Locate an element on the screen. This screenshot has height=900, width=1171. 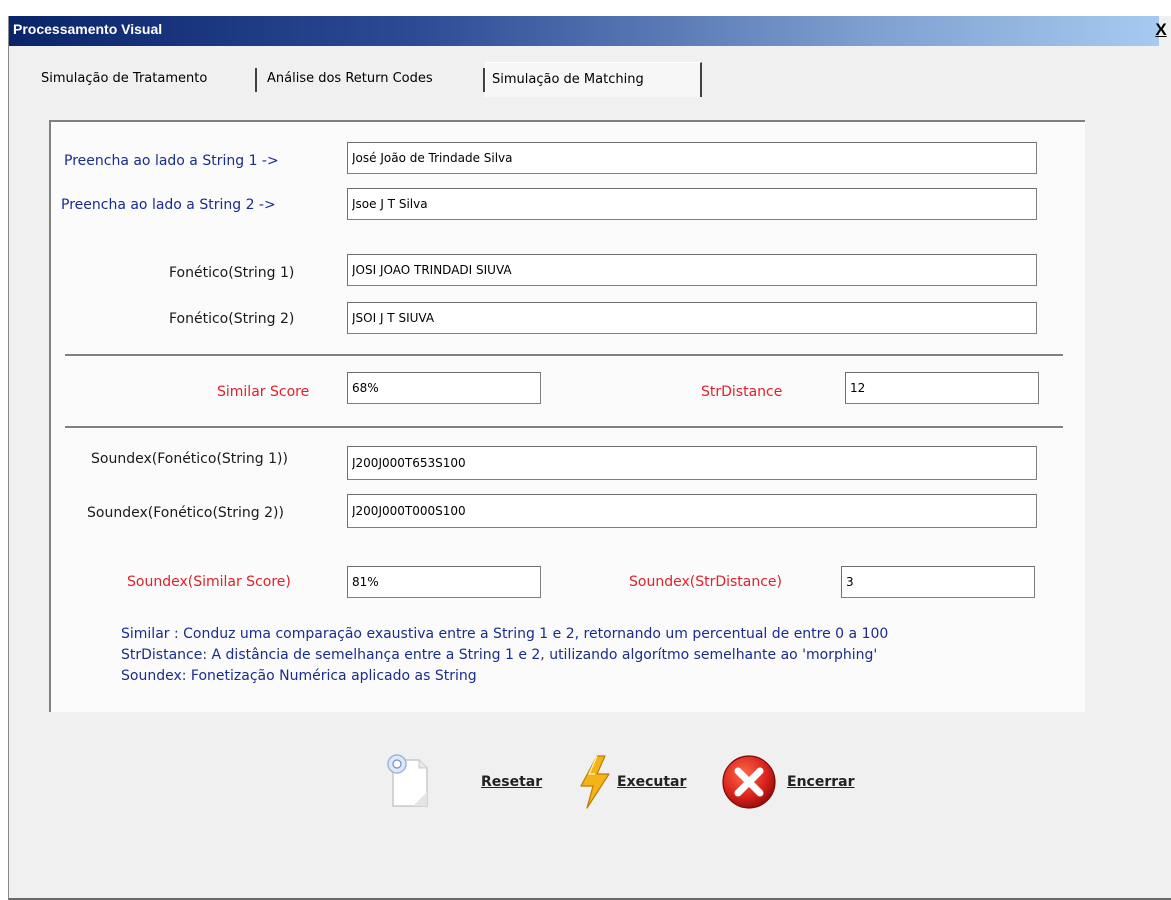
fonetico2-input is located at coordinates (692, 318).